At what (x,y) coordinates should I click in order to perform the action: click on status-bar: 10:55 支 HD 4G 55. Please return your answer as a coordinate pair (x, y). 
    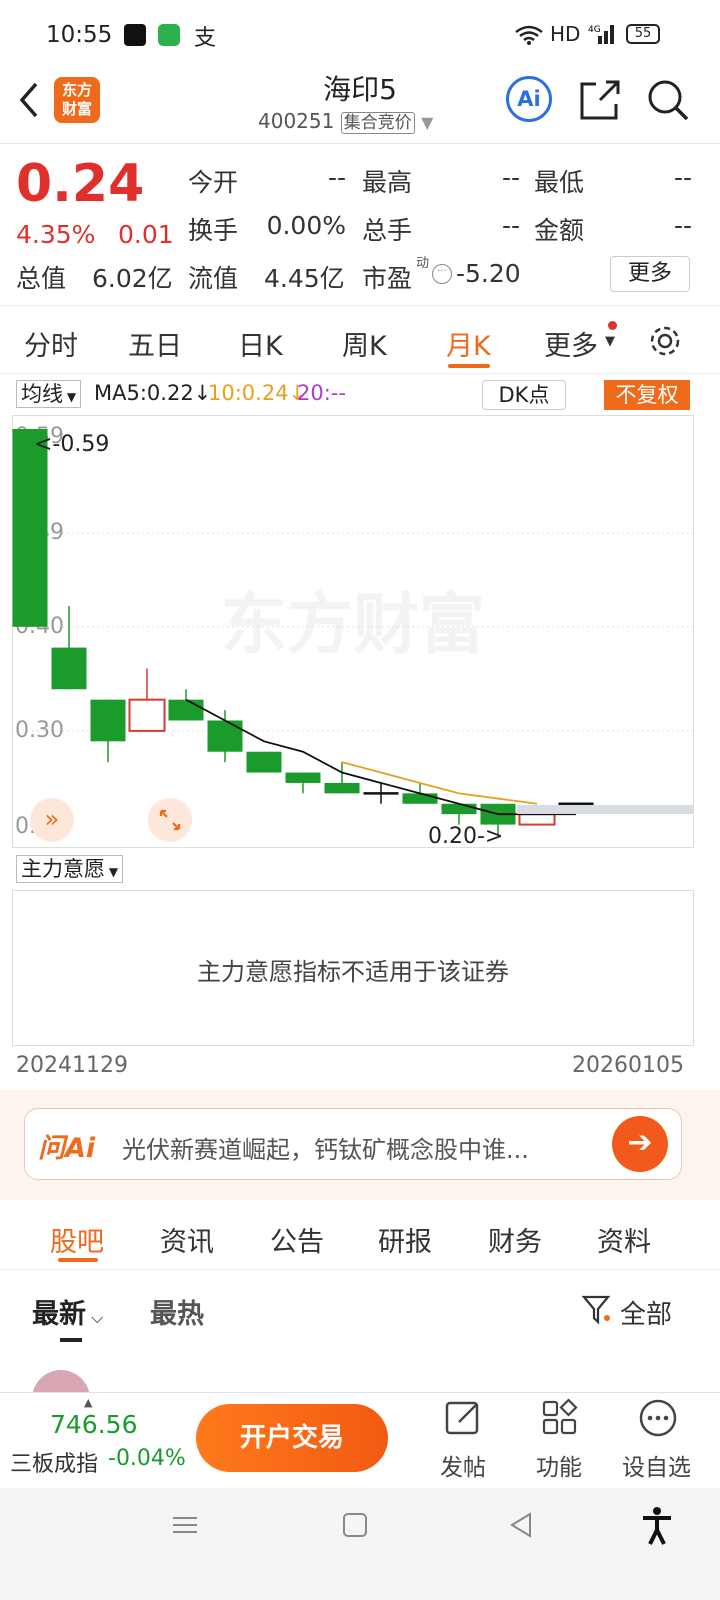
    Looking at the image, I should click on (360, 35).